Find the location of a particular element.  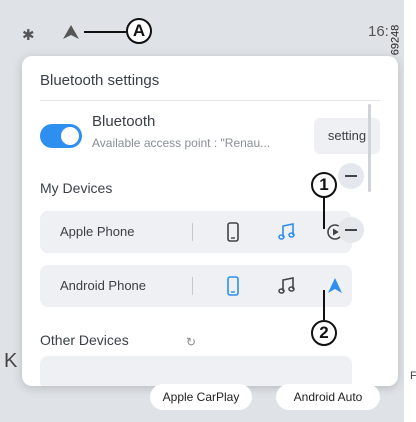

document-reference: 69248 is located at coordinates (402, 39).